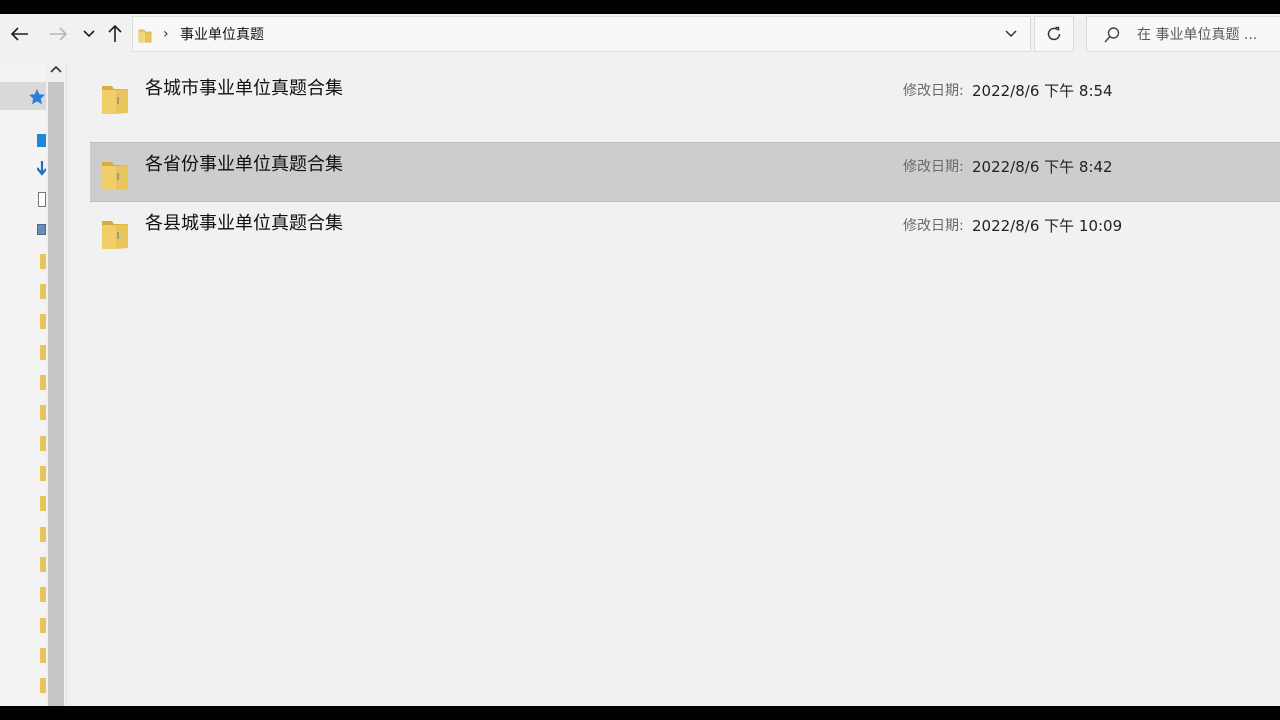  I want to click on navigation-pane-scrollbar, so click(56, 384).